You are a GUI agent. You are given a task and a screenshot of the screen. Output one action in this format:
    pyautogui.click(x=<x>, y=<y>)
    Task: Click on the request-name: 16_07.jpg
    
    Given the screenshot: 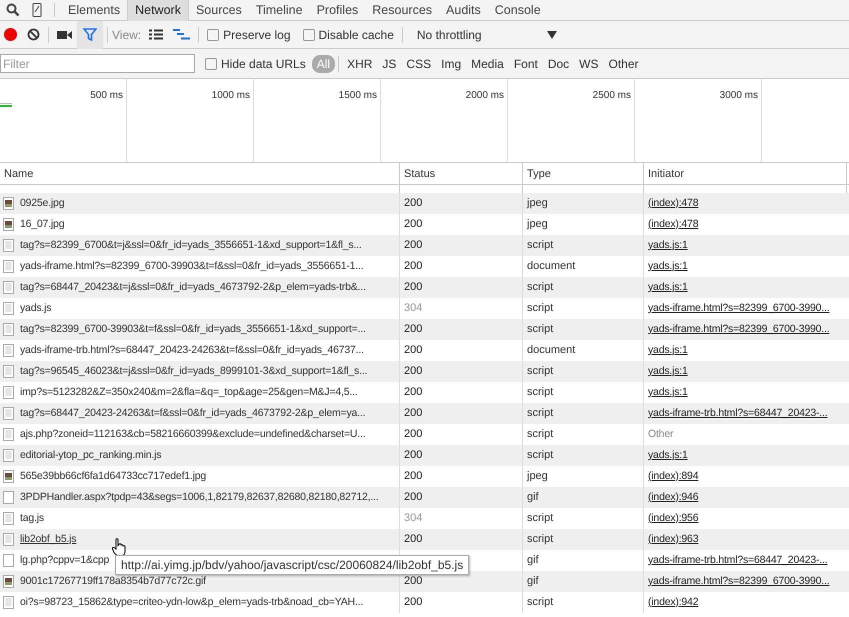 What is the action you would take?
    pyautogui.click(x=42, y=224)
    